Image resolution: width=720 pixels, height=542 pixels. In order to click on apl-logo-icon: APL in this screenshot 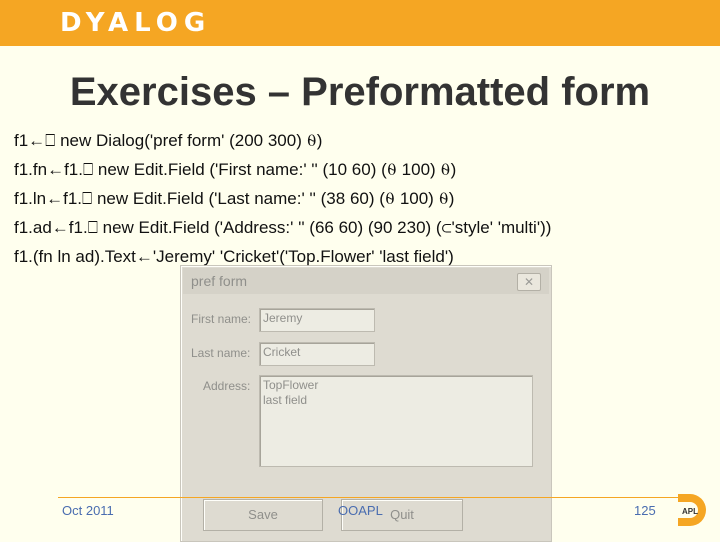, I will do `click(692, 512)`.